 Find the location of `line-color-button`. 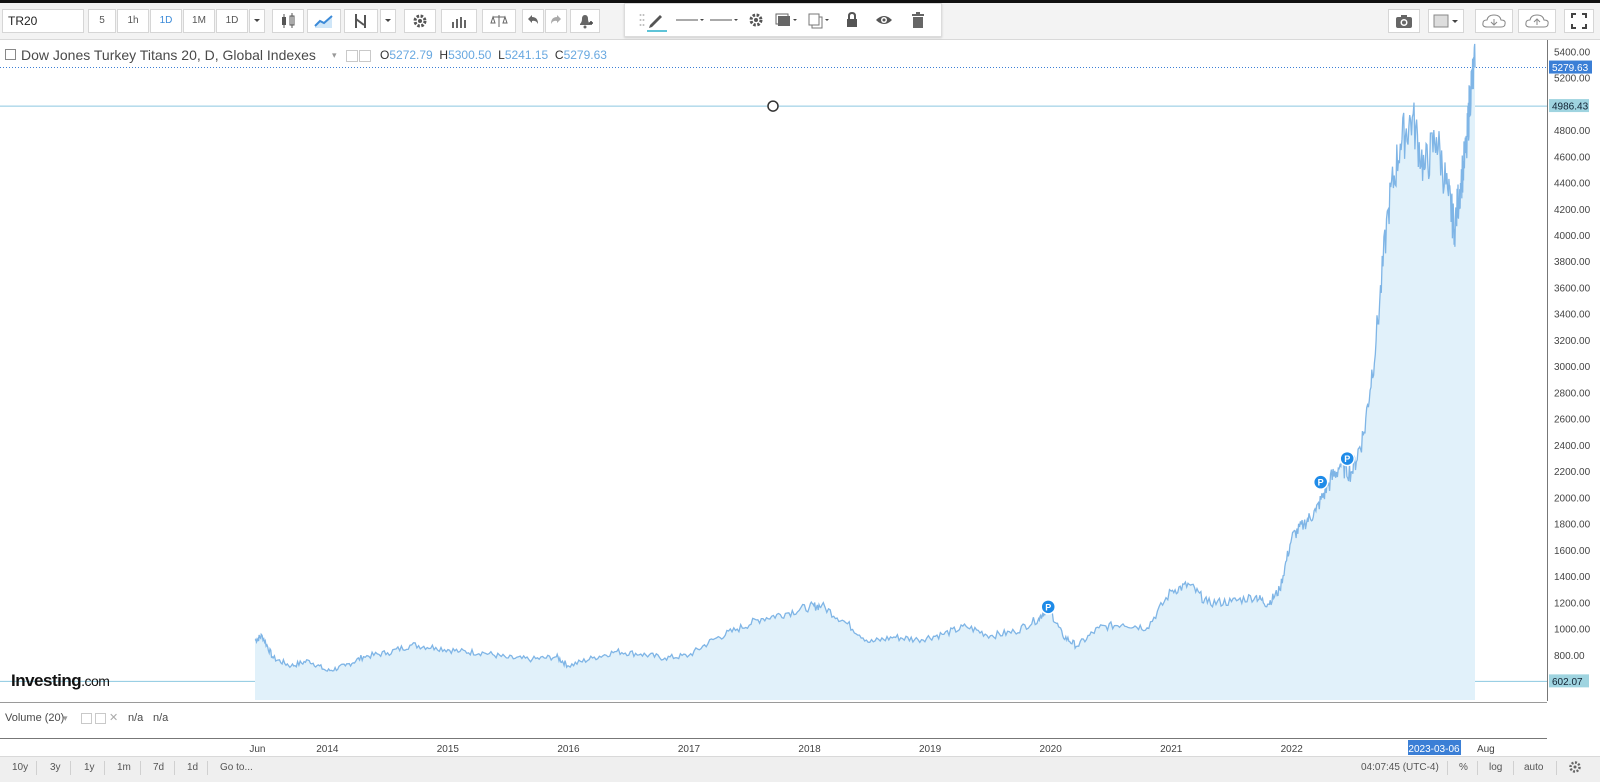

line-color-button is located at coordinates (656, 21).